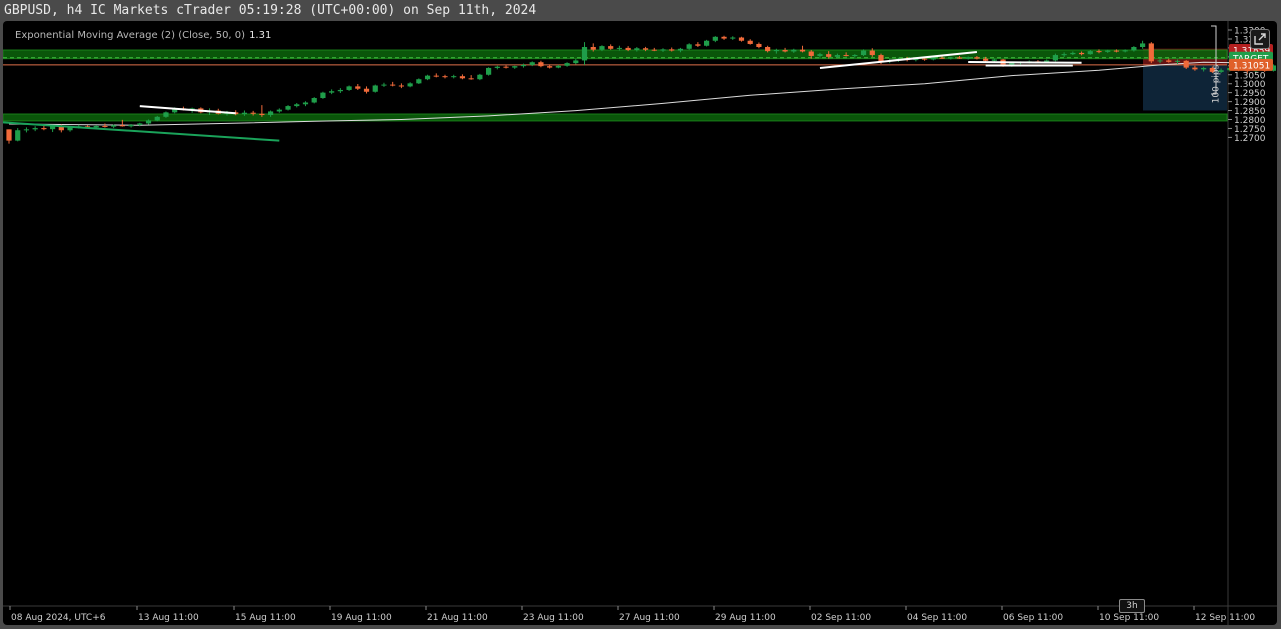  I want to click on x-tick-label: 15 Aug 11:00, so click(265, 618).